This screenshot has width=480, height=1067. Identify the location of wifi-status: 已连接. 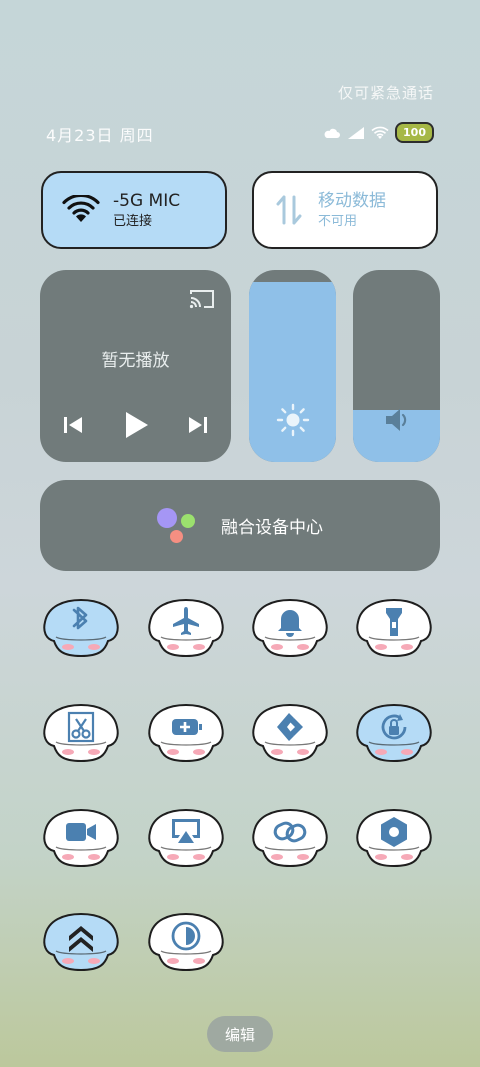
(133, 221).